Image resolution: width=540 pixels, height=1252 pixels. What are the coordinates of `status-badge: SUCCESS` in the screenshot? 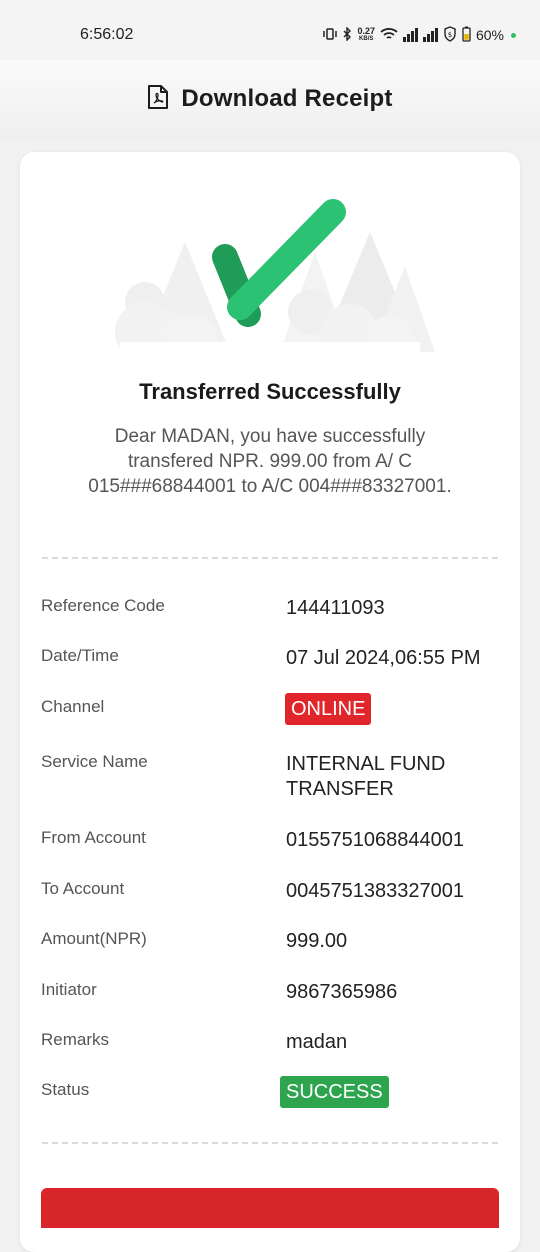 It's located at (334, 1092).